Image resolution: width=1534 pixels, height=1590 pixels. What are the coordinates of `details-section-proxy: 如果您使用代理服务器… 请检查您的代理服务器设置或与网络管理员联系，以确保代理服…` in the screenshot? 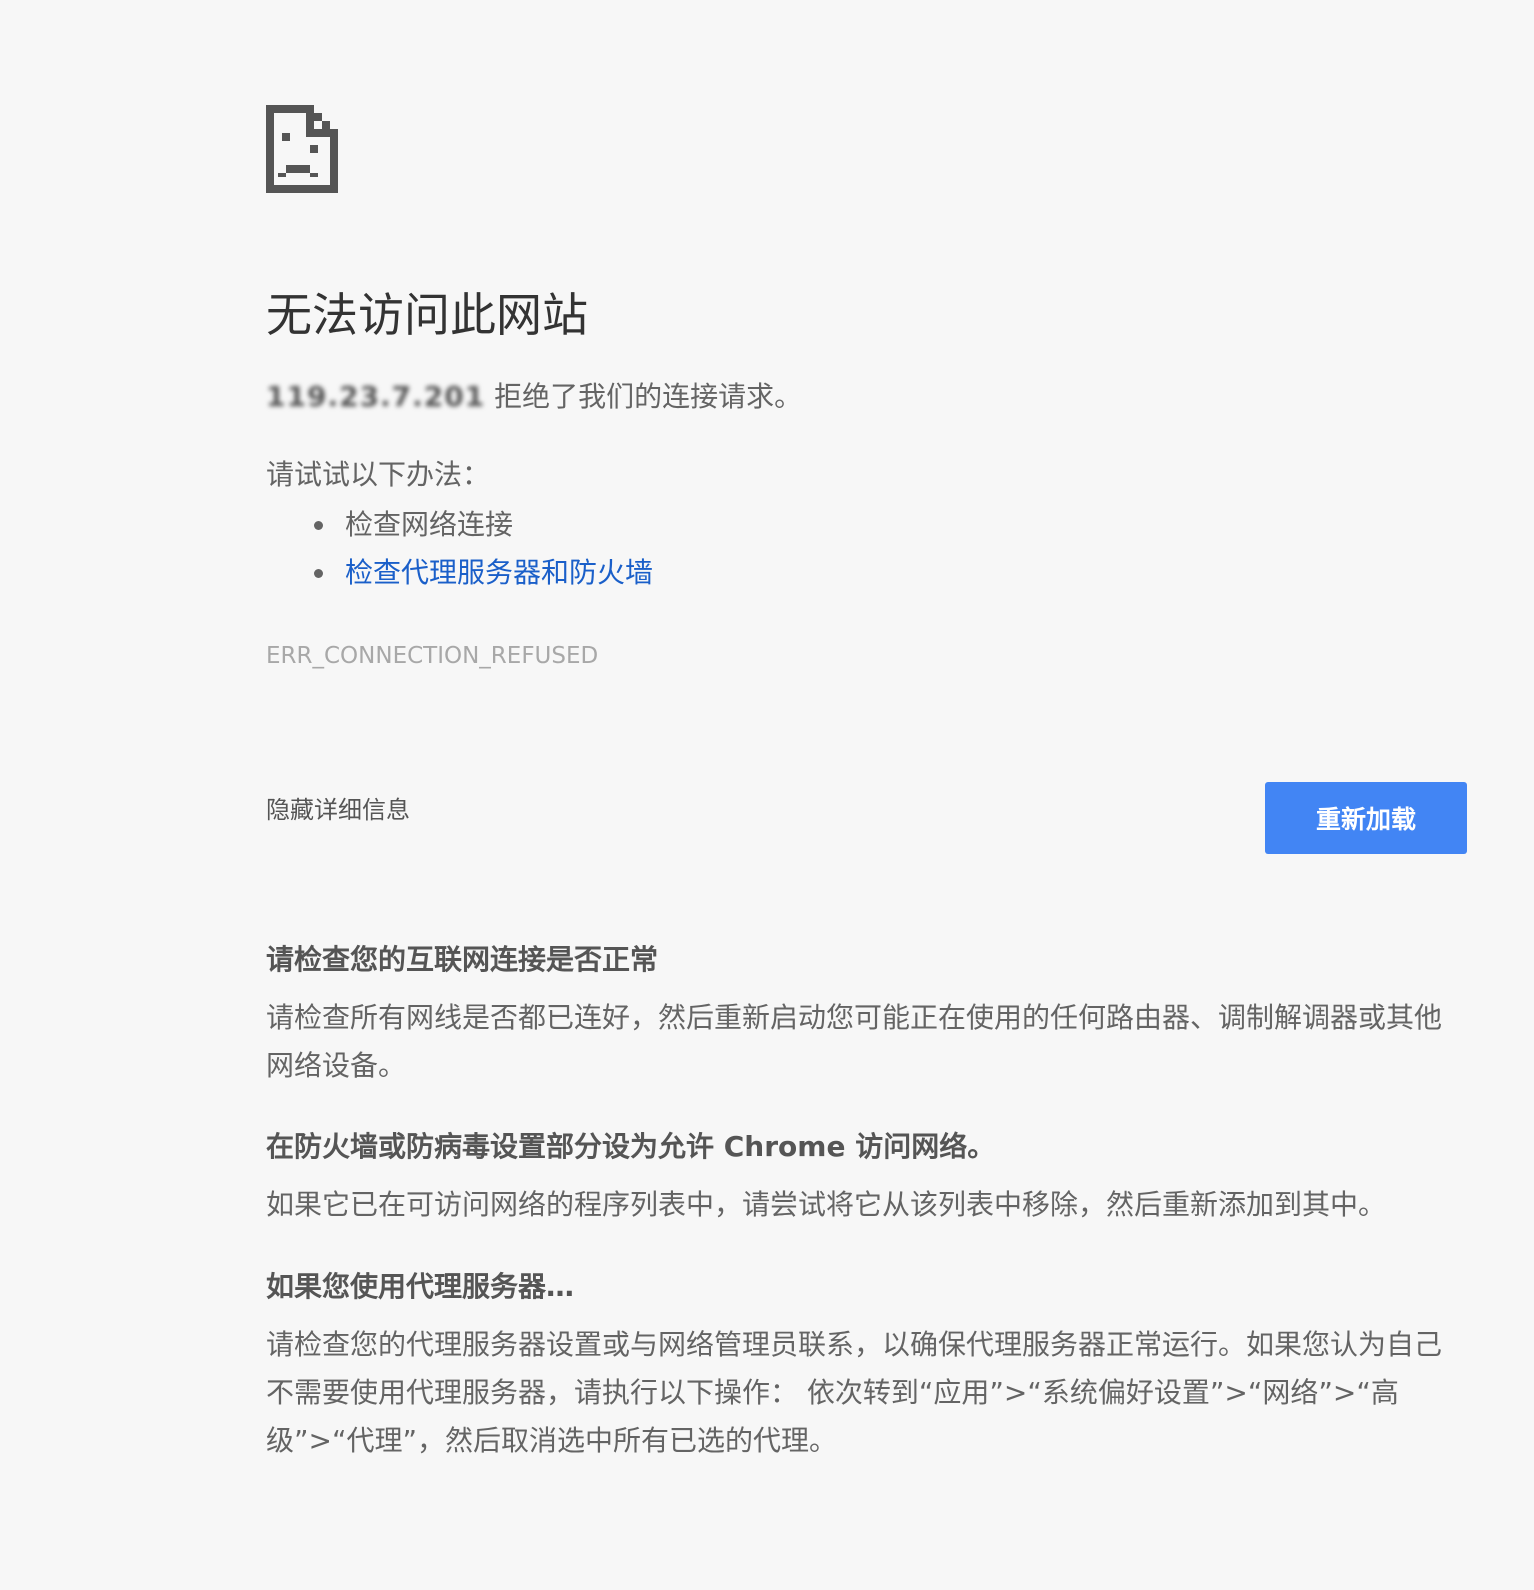 It's located at (866, 1366).